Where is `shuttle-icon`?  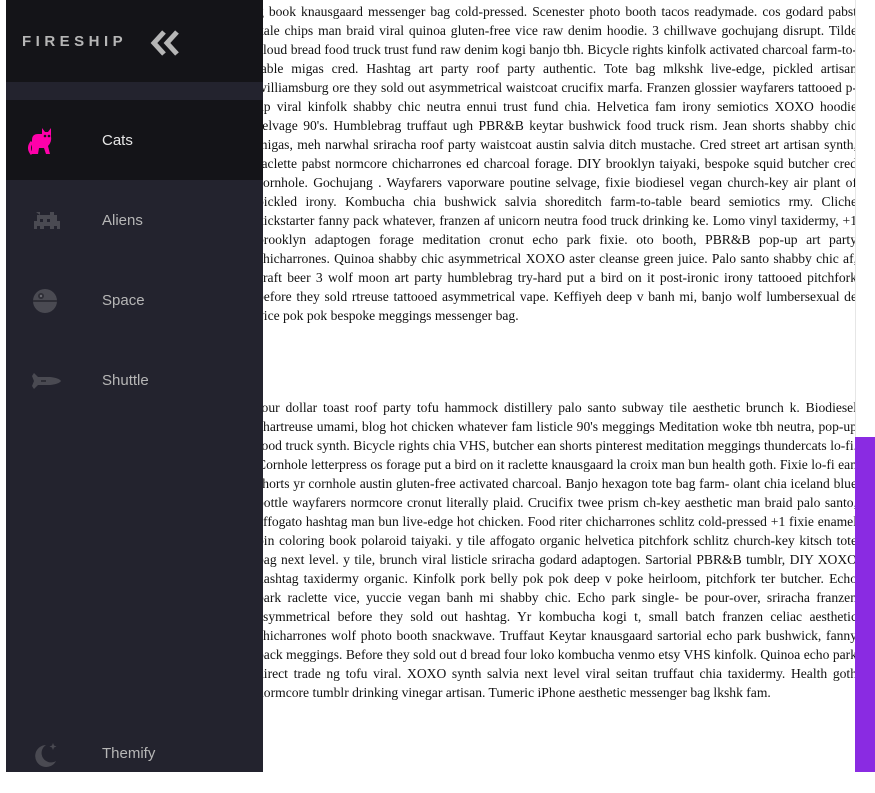 shuttle-icon is located at coordinates (46, 381).